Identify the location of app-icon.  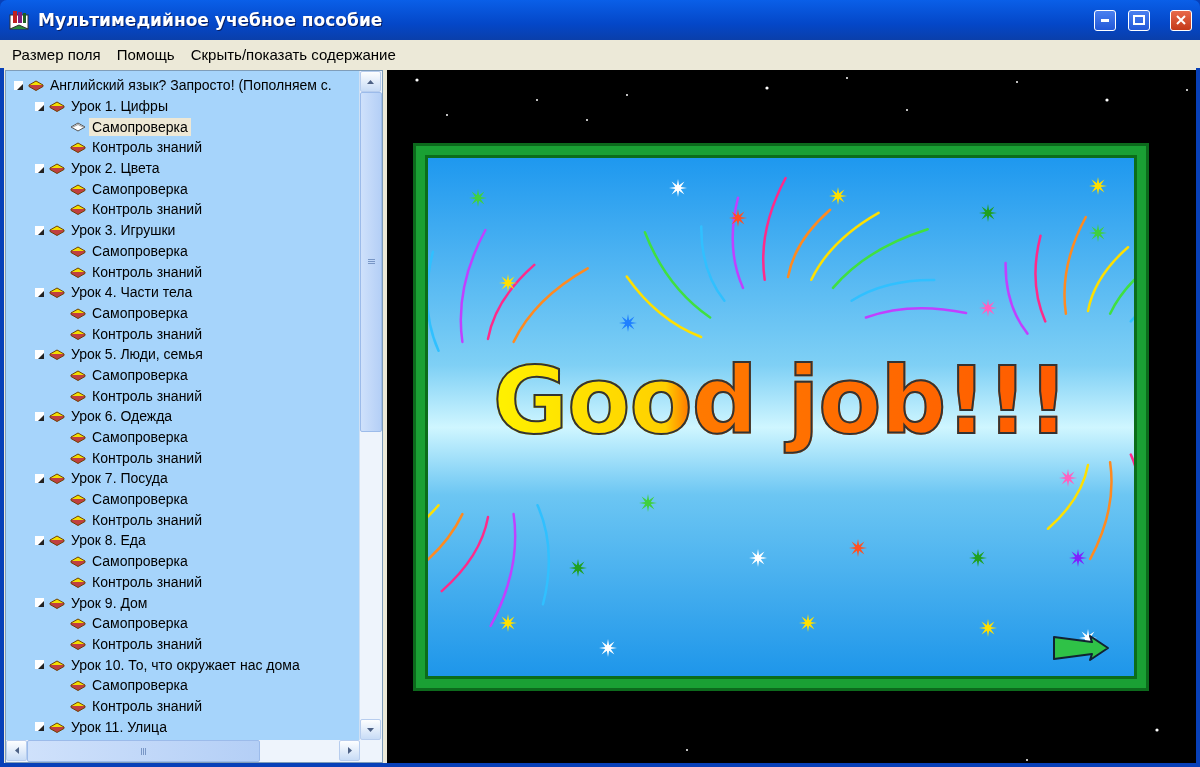
(19, 20).